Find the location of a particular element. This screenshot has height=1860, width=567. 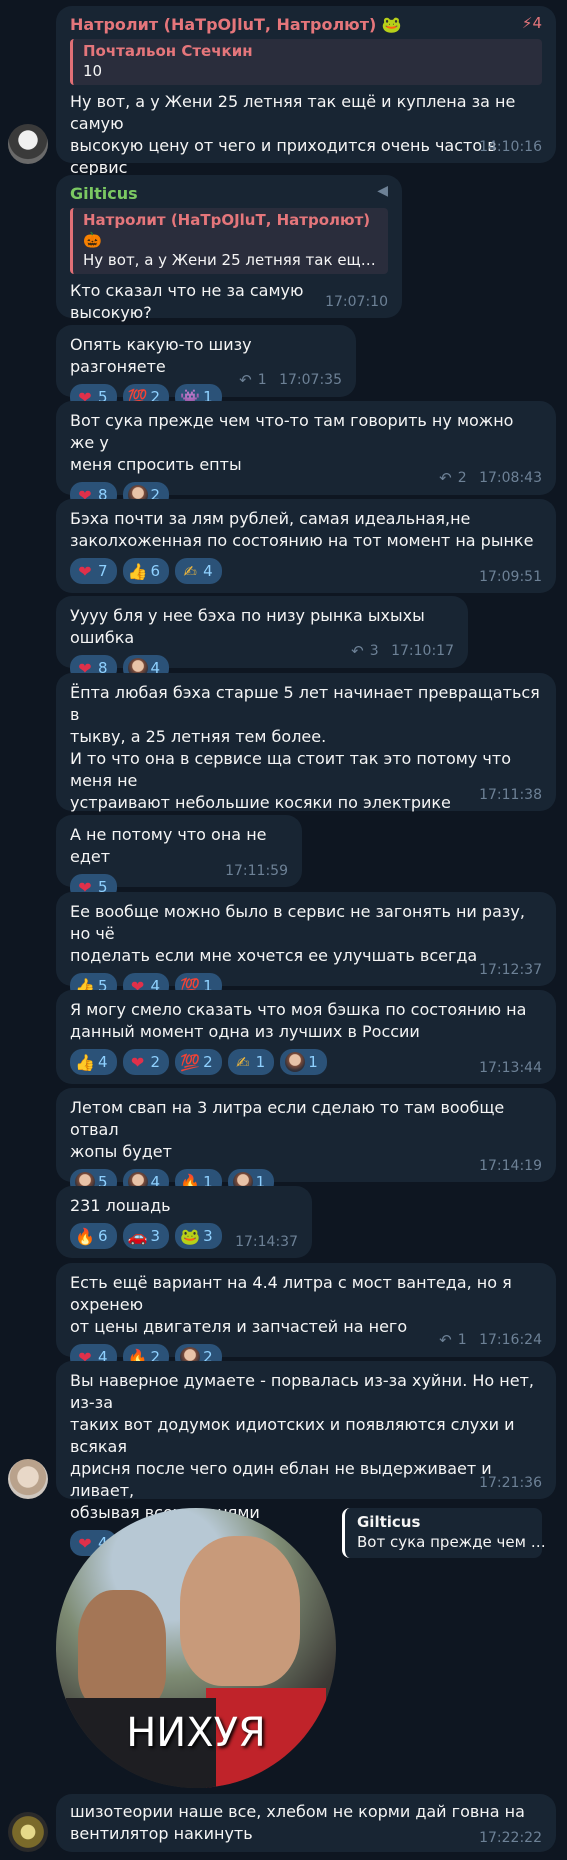

reaction-photo: 1 is located at coordinates (303, 1062).